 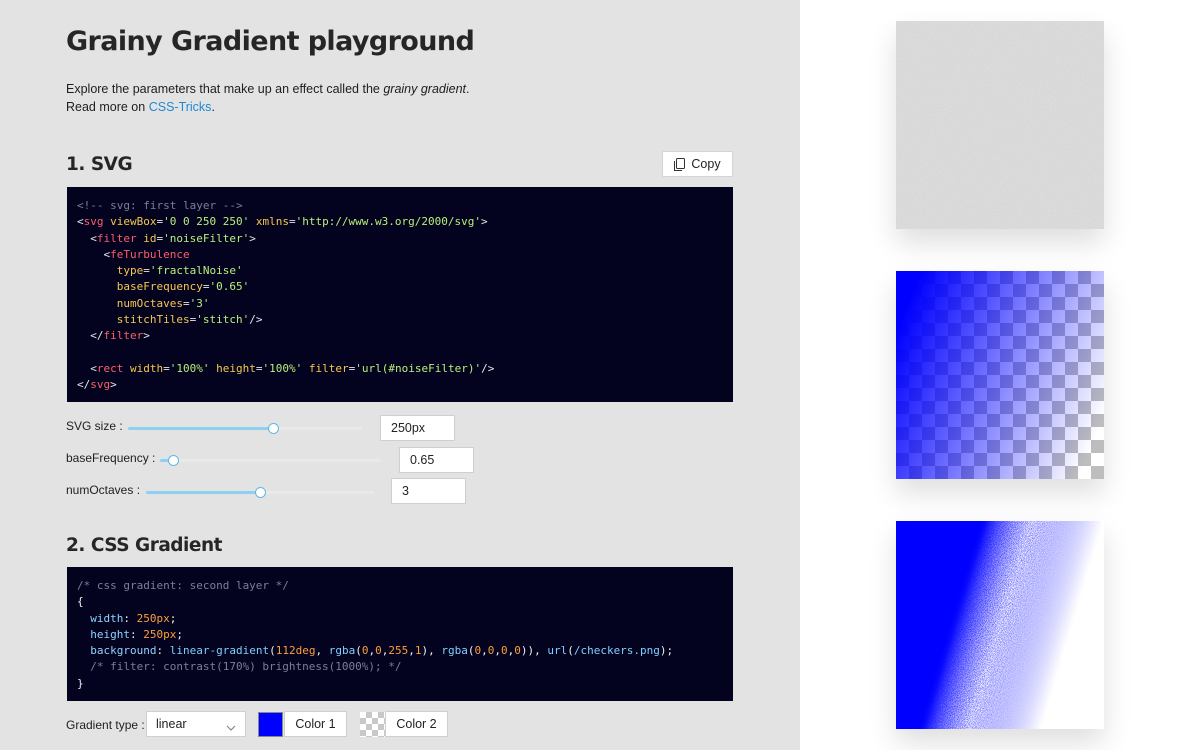 I want to click on css-code-line: /* css gradient: second layer */, so click(x=183, y=585).